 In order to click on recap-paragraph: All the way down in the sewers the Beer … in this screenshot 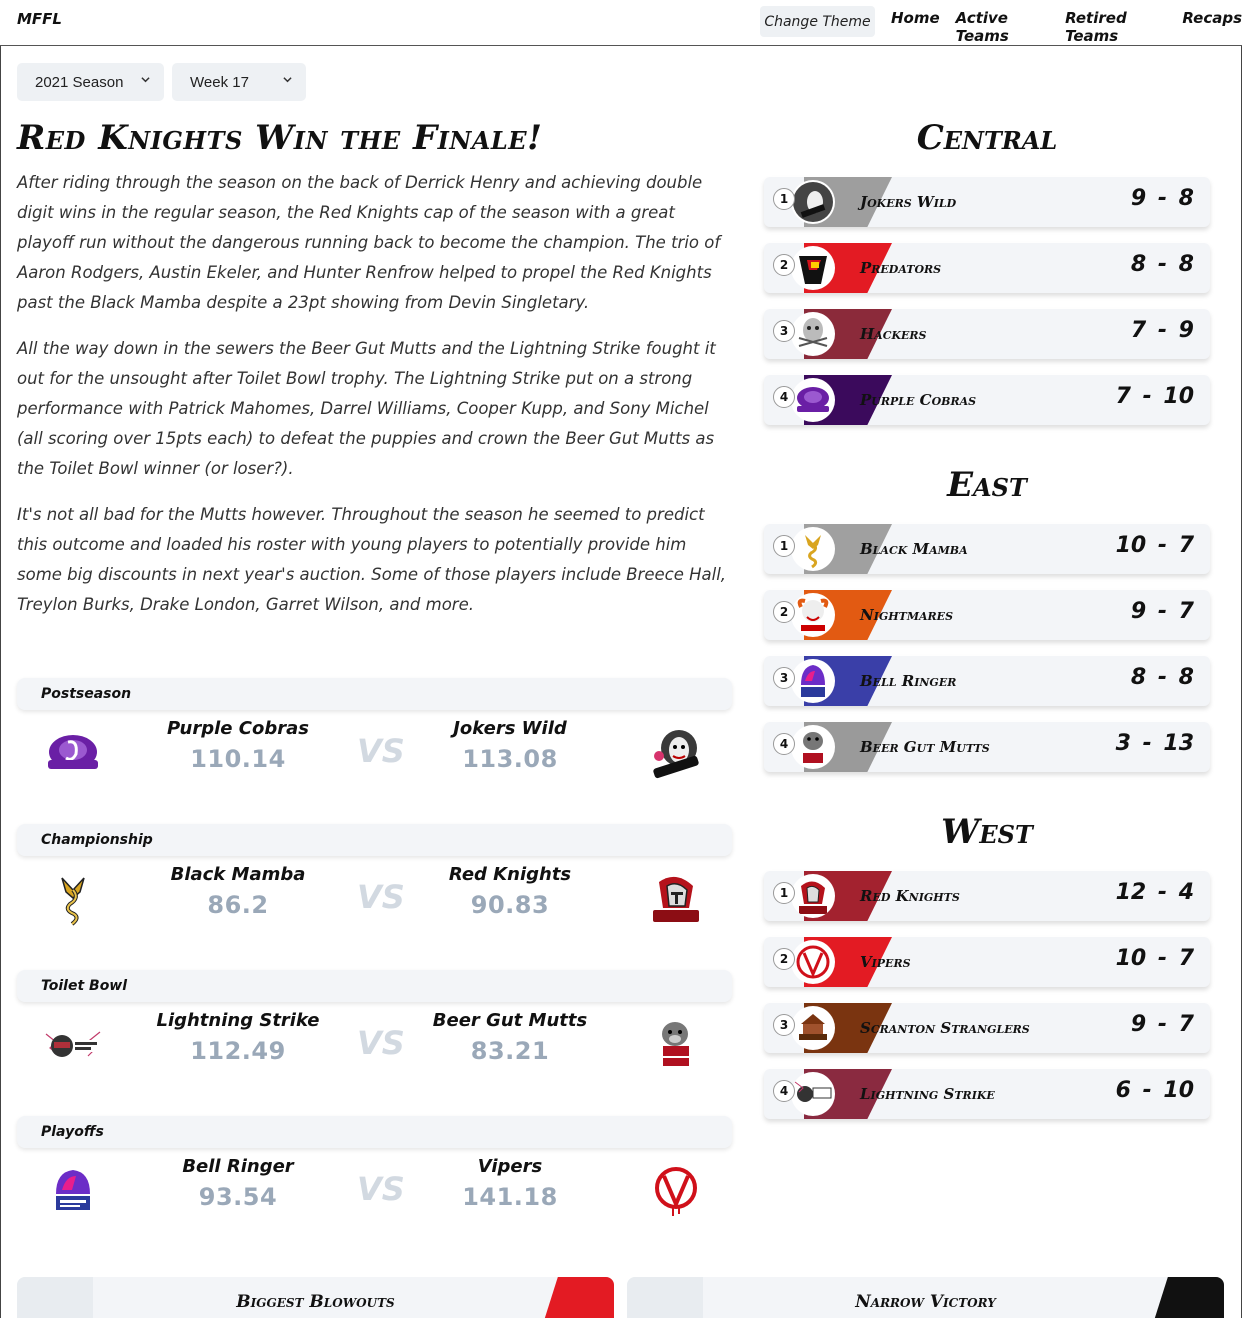, I will do `click(366, 408)`.